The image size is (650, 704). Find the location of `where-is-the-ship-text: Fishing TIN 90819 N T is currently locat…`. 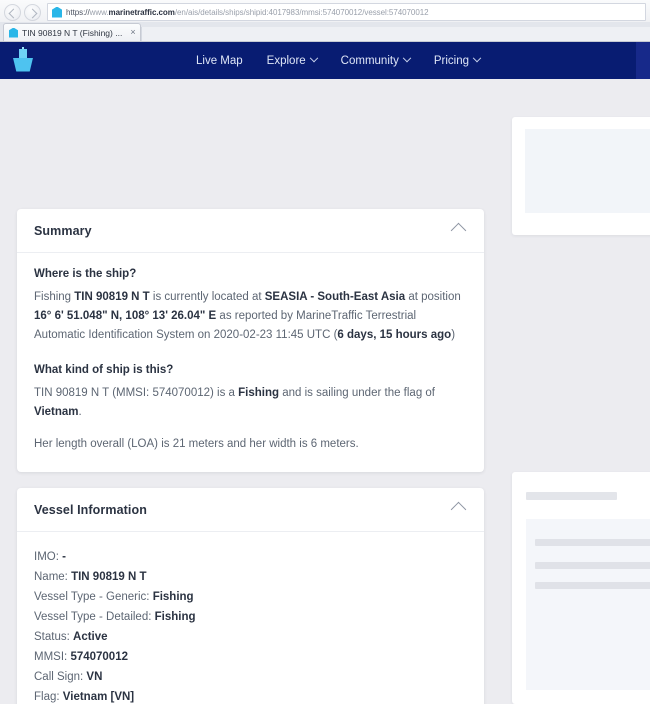

where-is-the-ship-text: Fishing TIN 90819 N T is currently locat… is located at coordinates (250, 316).